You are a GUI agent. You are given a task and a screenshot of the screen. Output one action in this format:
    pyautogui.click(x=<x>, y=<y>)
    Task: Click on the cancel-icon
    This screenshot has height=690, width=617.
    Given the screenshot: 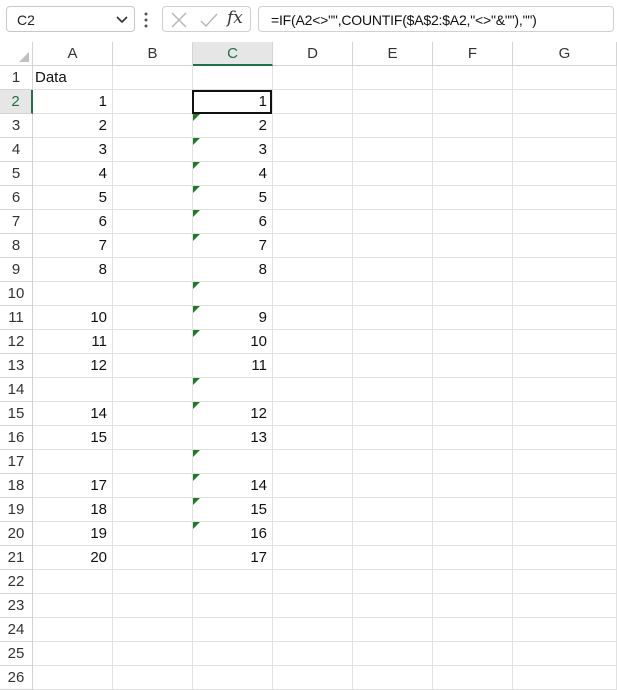 What is the action you would take?
    pyautogui.click(x=179, y=20)
    